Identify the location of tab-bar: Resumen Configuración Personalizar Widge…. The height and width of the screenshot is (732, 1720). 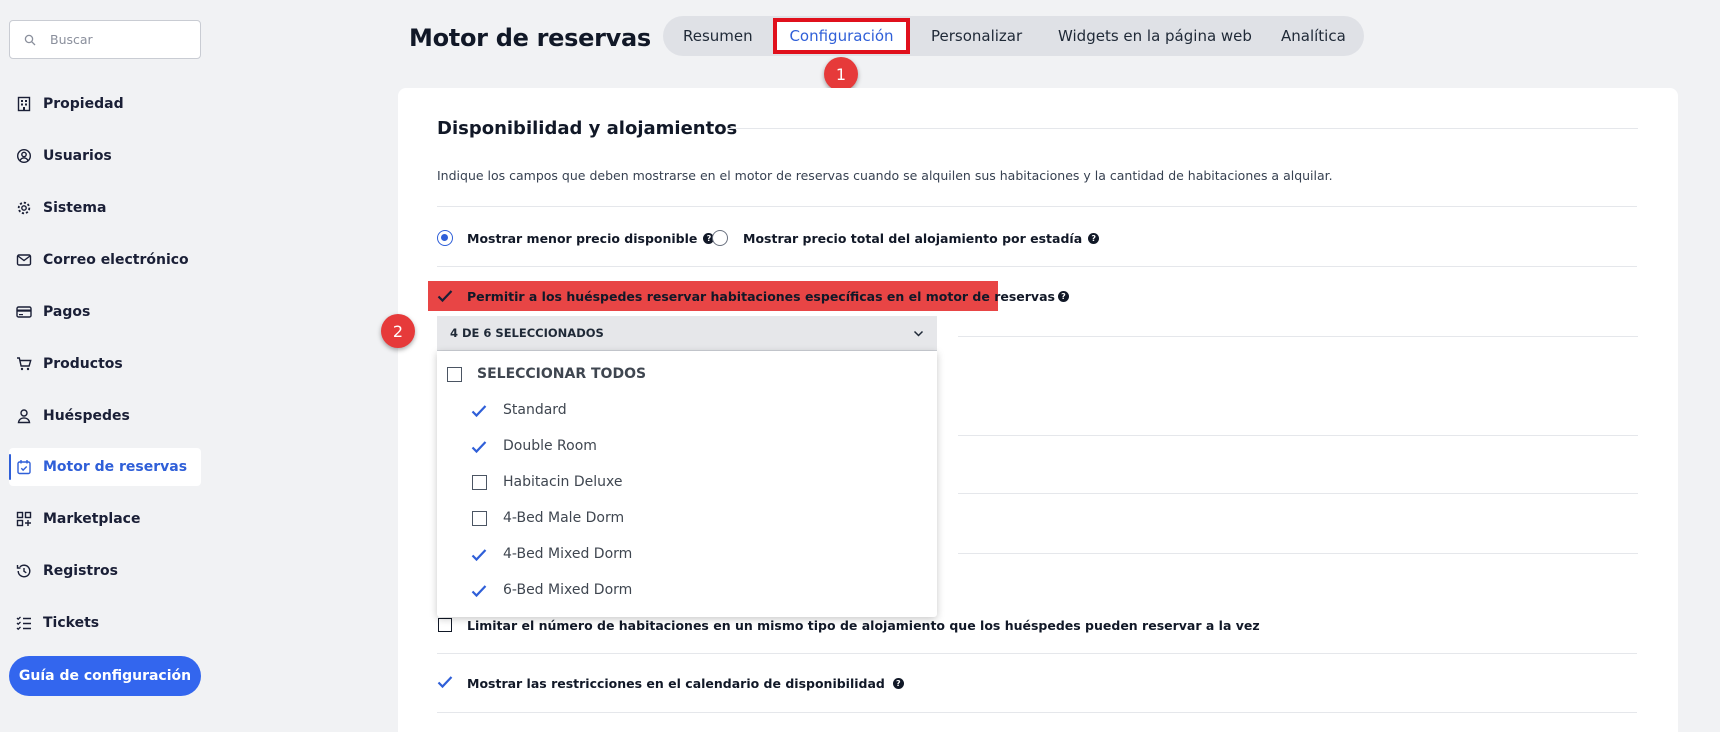
(1013, 36).